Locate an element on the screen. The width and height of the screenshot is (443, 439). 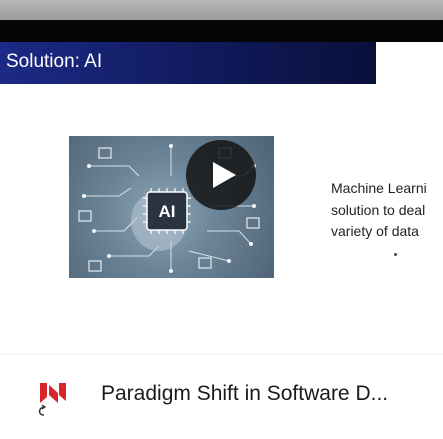
play-icon is located at coordinates (224, 175).